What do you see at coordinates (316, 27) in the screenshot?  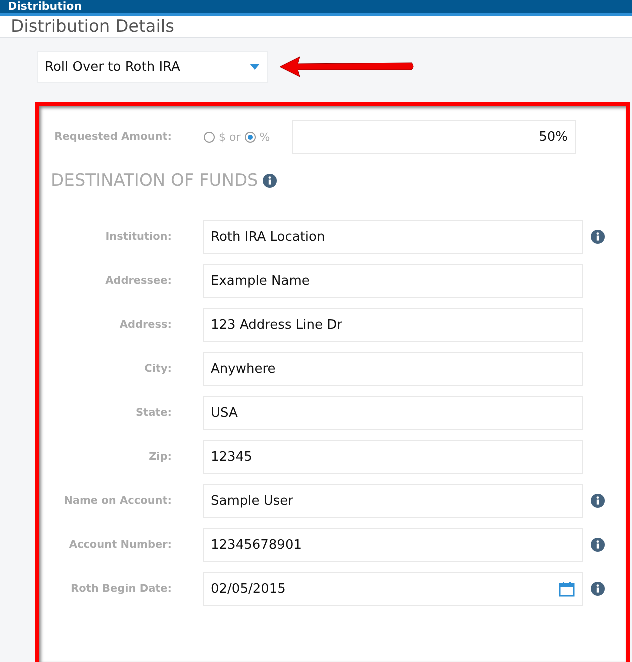 I see `section-title: Distribution Details` at bounding box center [316, 27].